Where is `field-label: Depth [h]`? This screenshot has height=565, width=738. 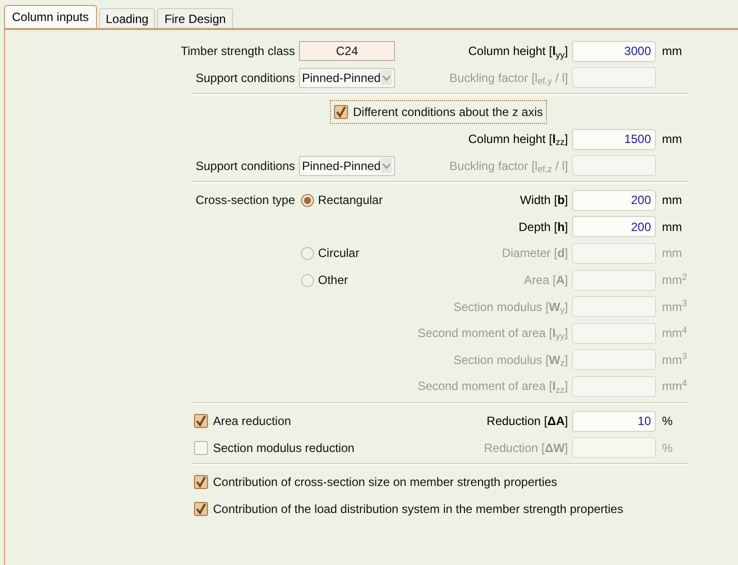
field-label: Depth [h] is located at coordinates (543, 227).